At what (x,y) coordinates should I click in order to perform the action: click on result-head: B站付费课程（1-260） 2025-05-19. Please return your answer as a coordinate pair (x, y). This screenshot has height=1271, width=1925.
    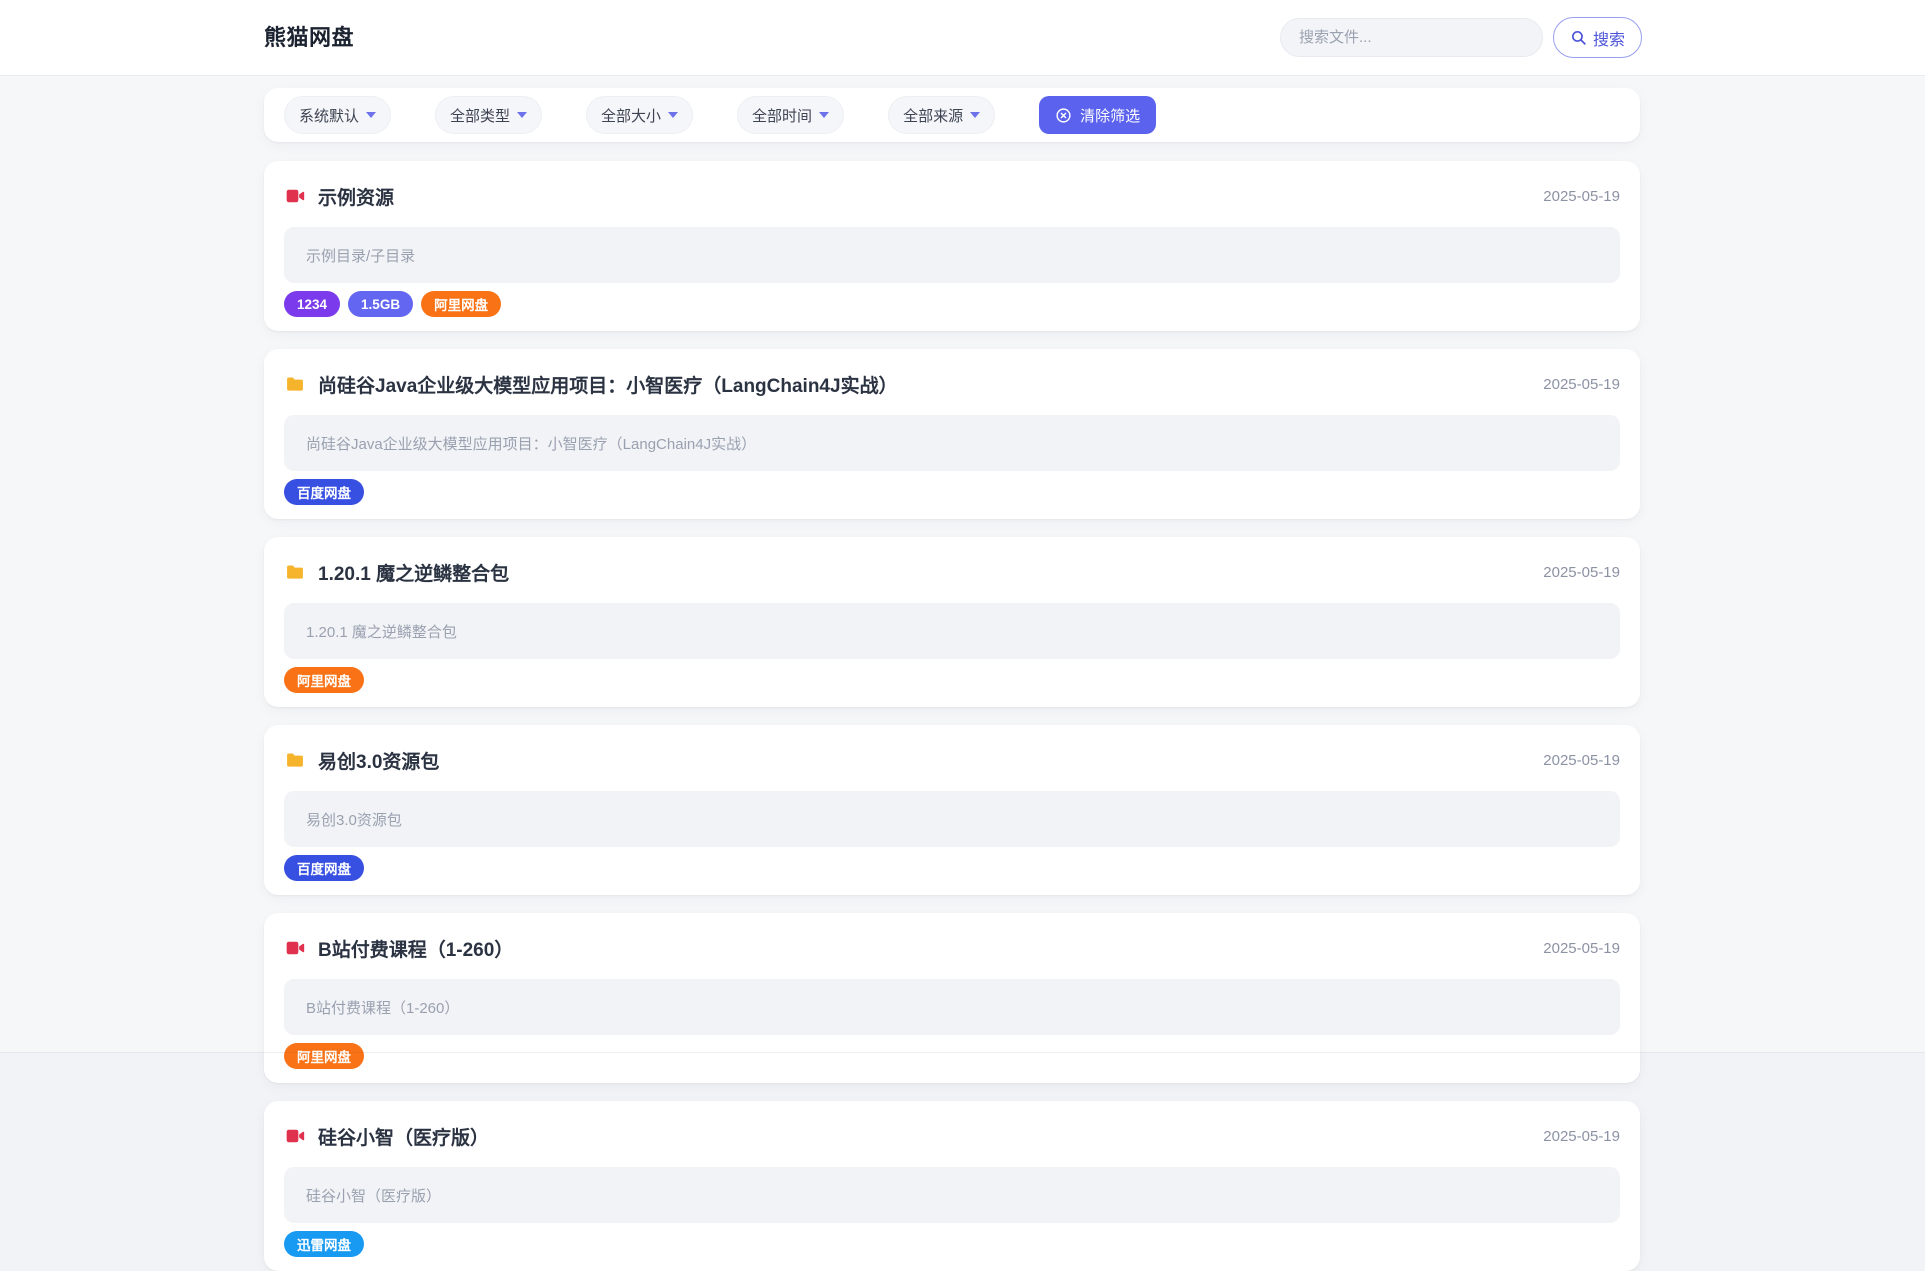
    Looking at the image, I should click on (952, 948).